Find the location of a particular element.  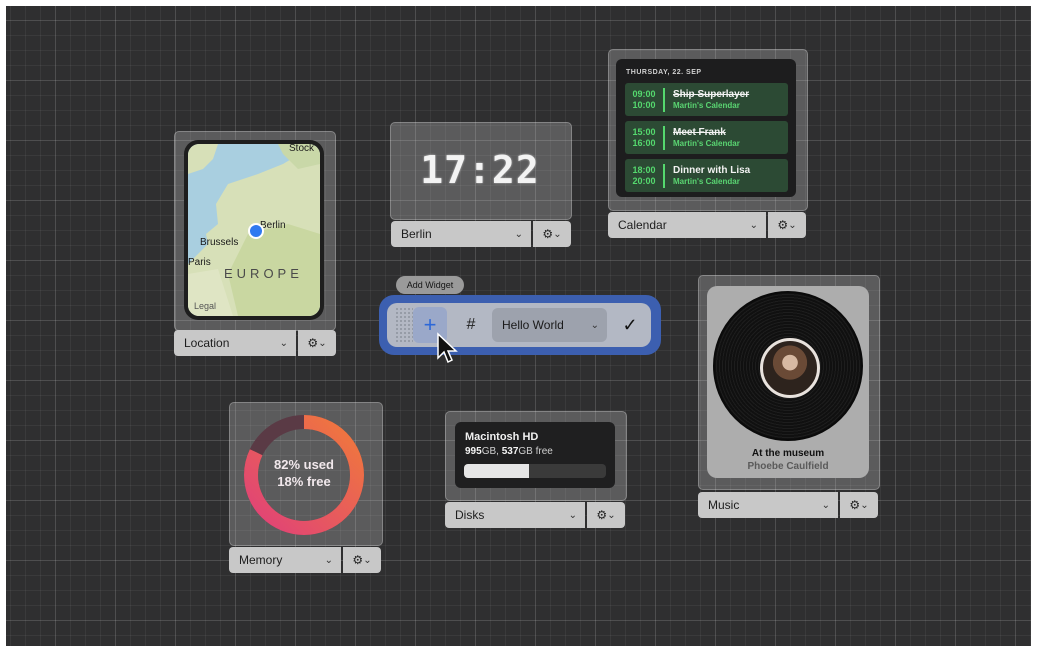

disk-stats: 995GB, 537GB free is located at coordinates (509, 451).